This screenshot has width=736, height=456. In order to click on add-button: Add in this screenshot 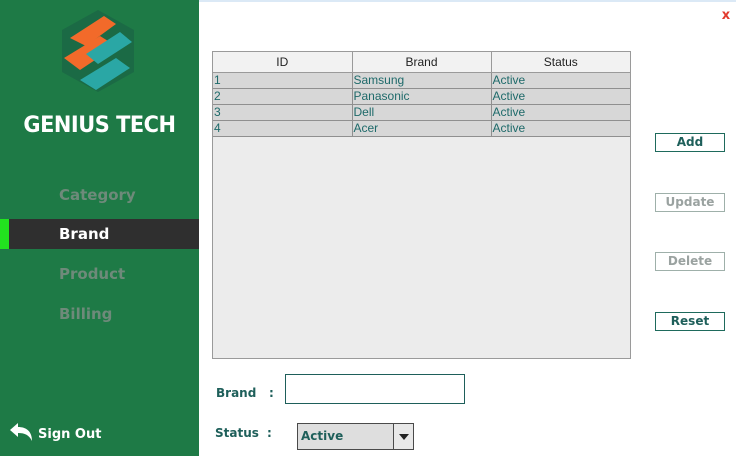, I will do `click(690, 142)`.